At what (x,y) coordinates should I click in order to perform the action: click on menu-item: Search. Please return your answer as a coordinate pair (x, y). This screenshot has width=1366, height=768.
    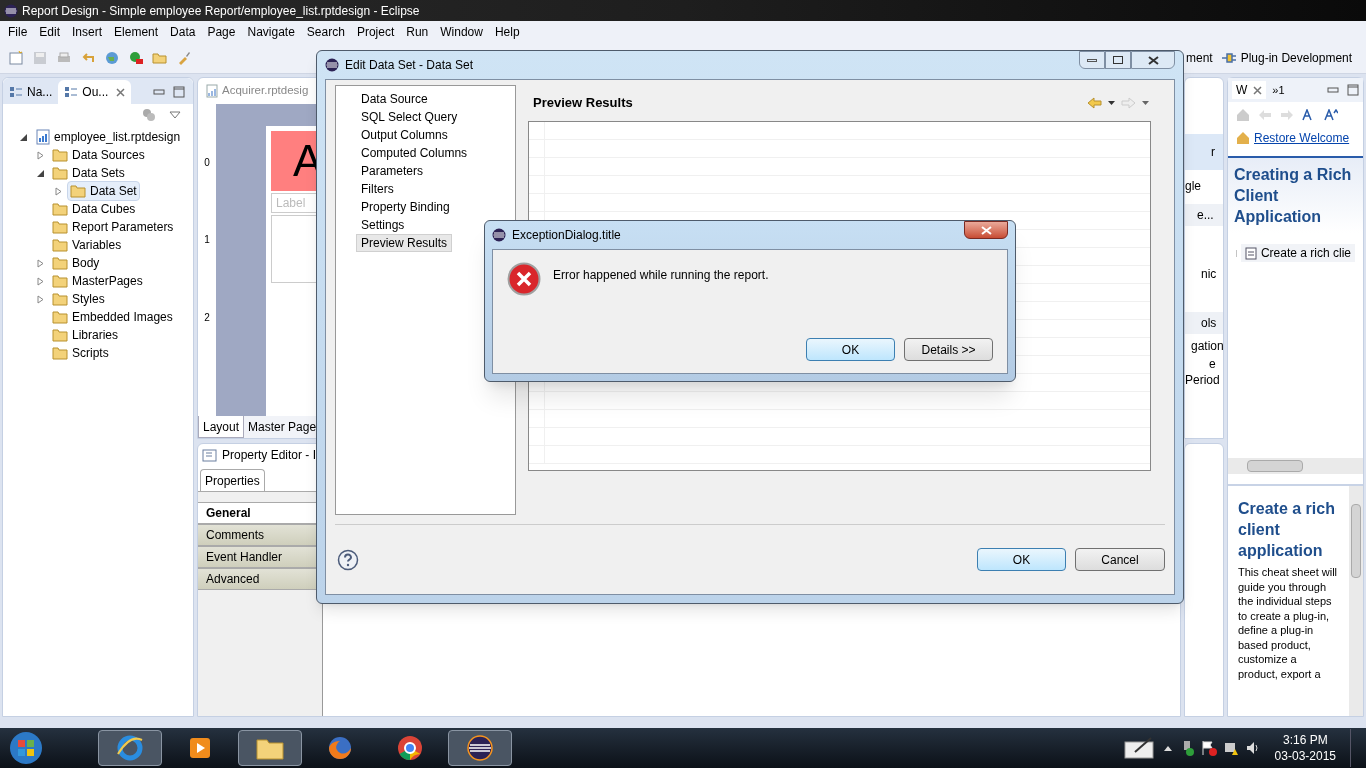
    Looking at the image, I should click on (325, 31).